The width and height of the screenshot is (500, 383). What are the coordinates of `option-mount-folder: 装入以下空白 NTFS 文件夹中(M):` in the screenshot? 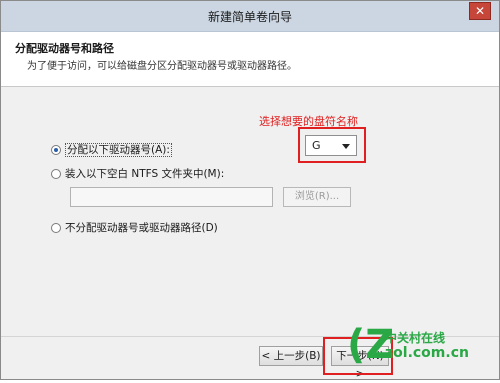 It's located at (137, 173).